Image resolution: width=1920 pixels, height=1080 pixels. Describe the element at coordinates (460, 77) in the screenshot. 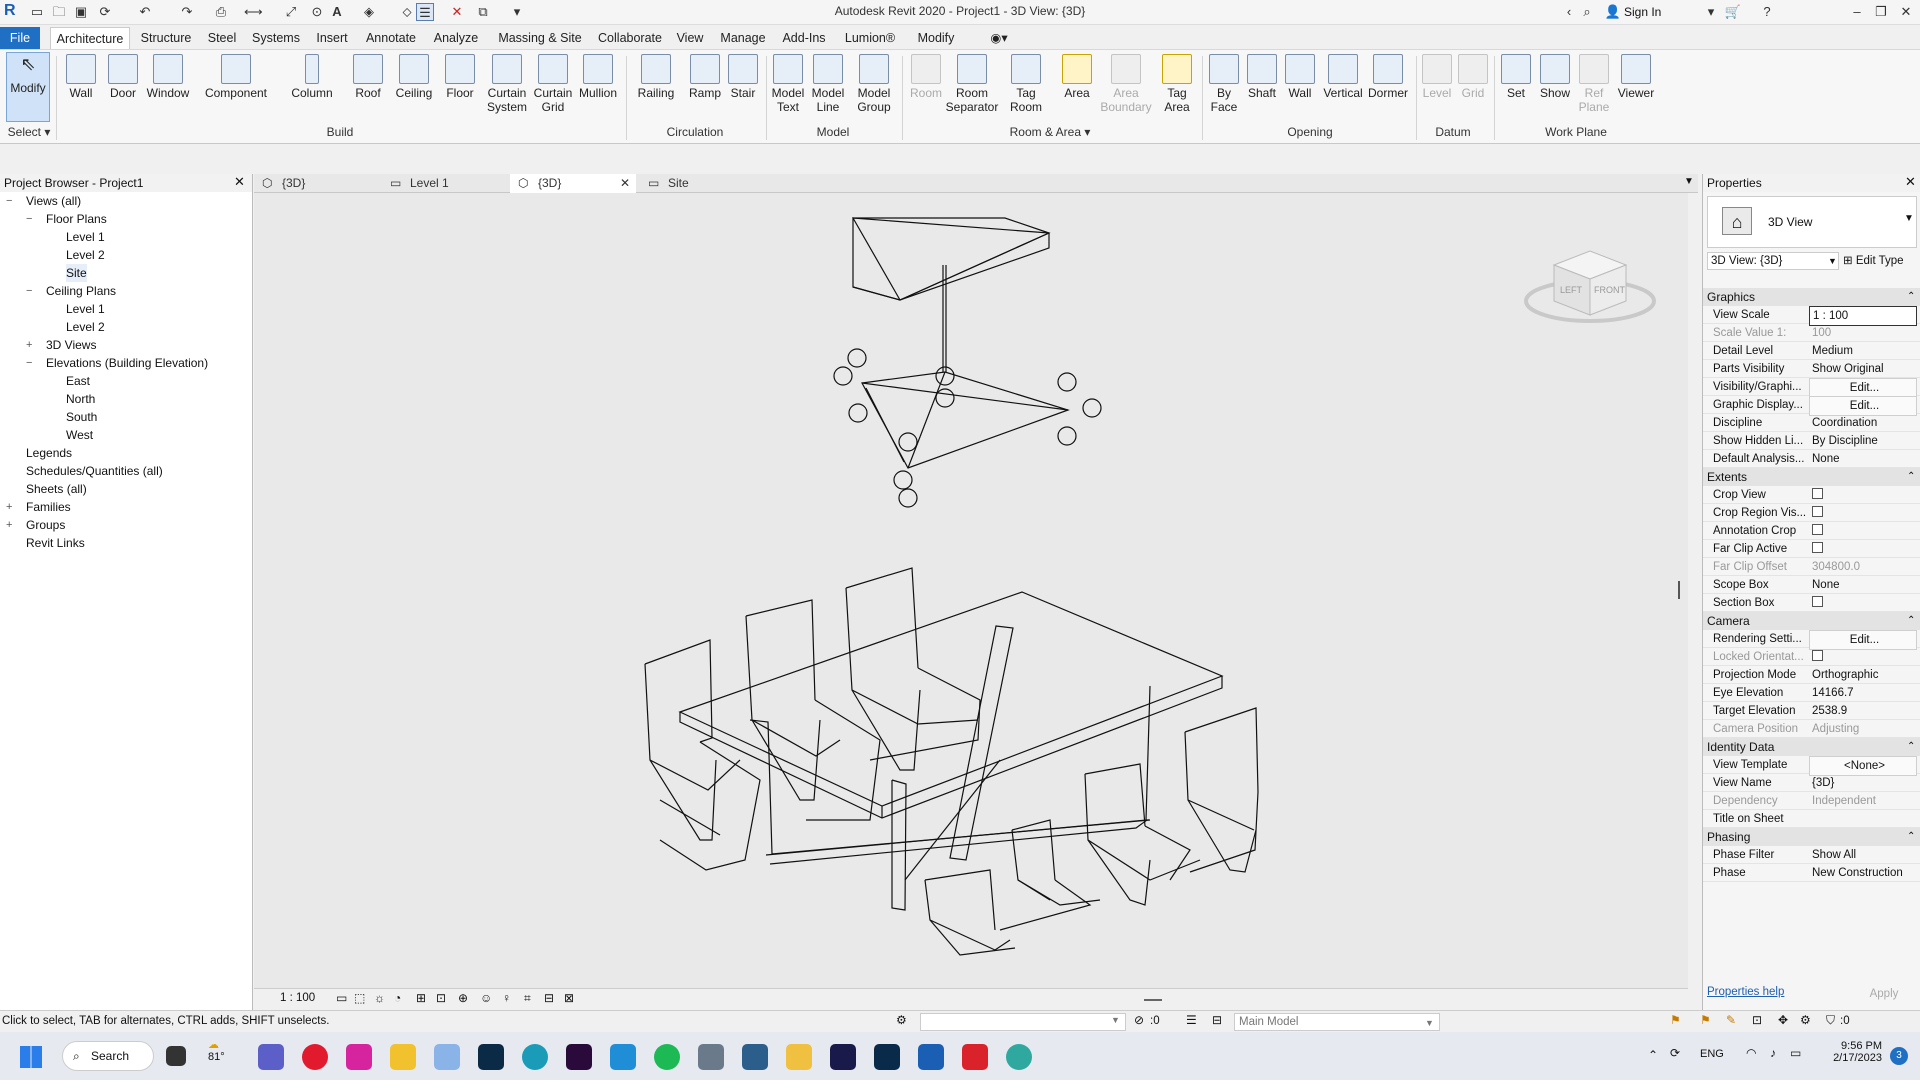

I see `floor-button: Floor` at that location.